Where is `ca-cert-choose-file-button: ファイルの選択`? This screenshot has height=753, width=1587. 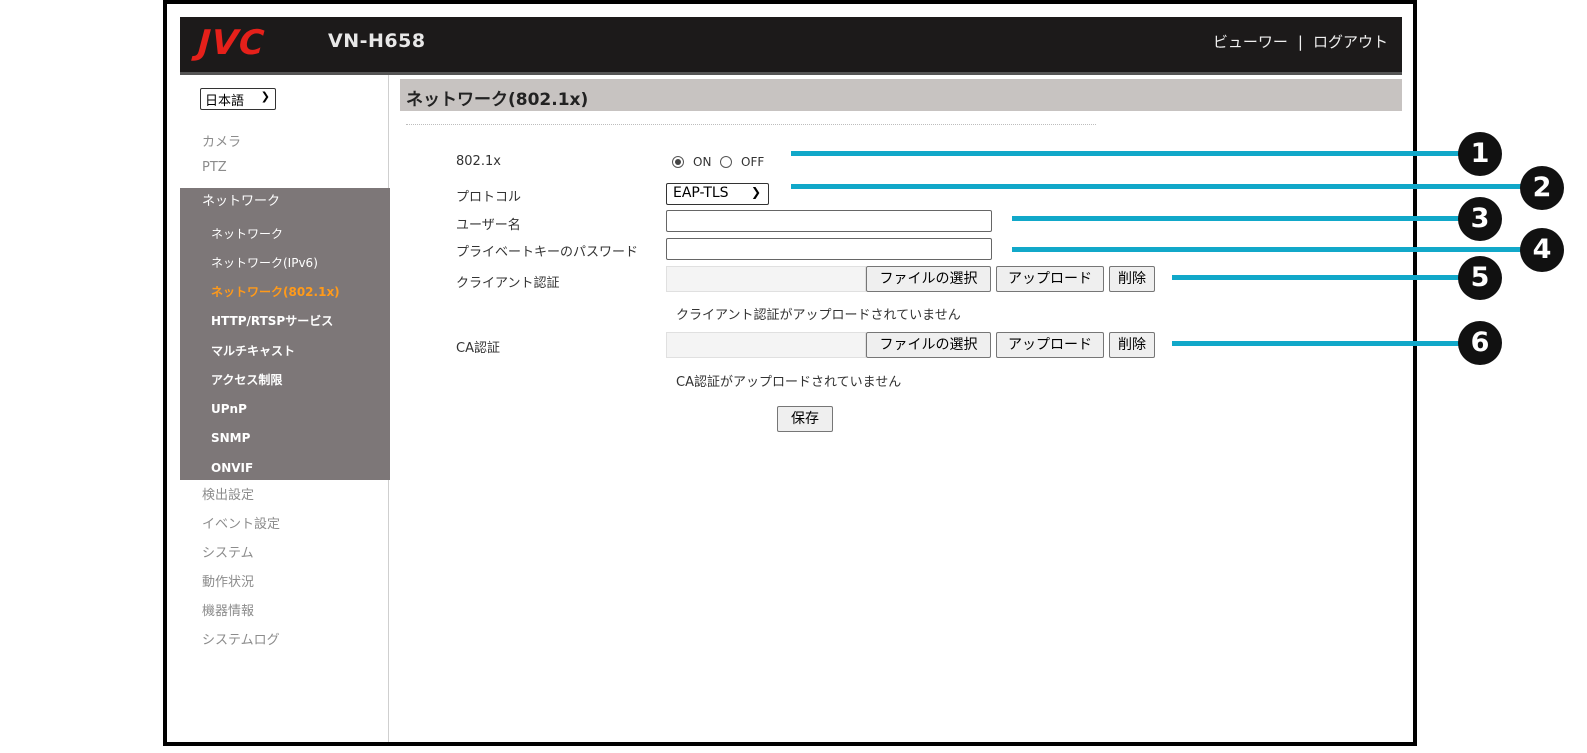 ca-cert-choose-file-button: ファイルの選択 is located at coordinates (928, 345).